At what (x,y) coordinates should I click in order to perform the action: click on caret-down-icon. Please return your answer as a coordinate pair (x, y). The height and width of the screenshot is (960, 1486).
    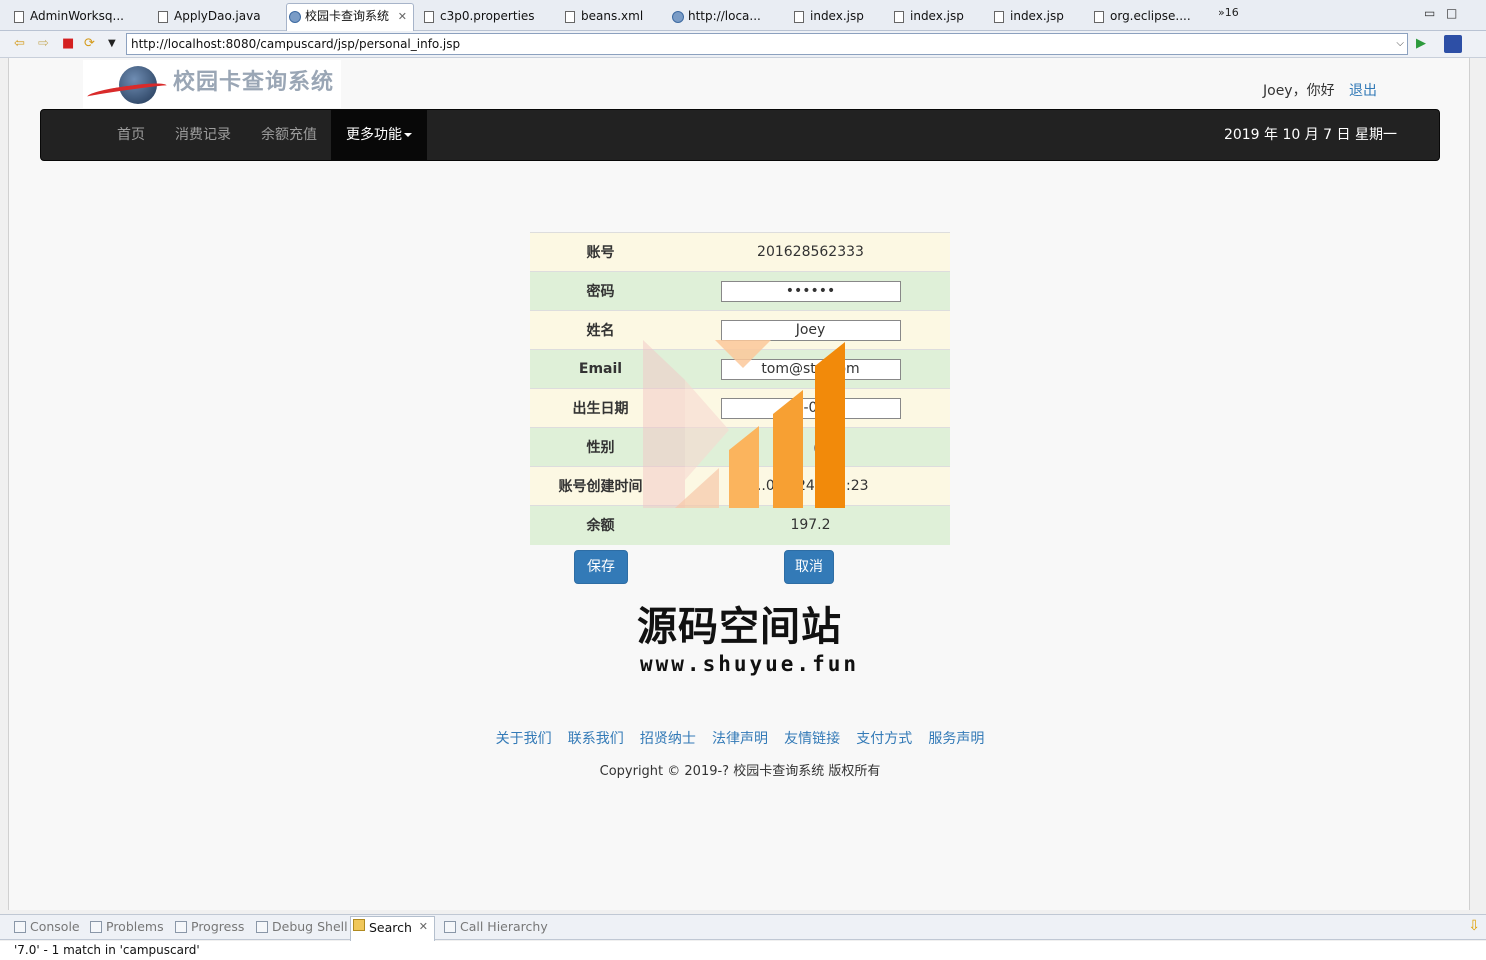
    Looking at the image, I should click on (408, 135).